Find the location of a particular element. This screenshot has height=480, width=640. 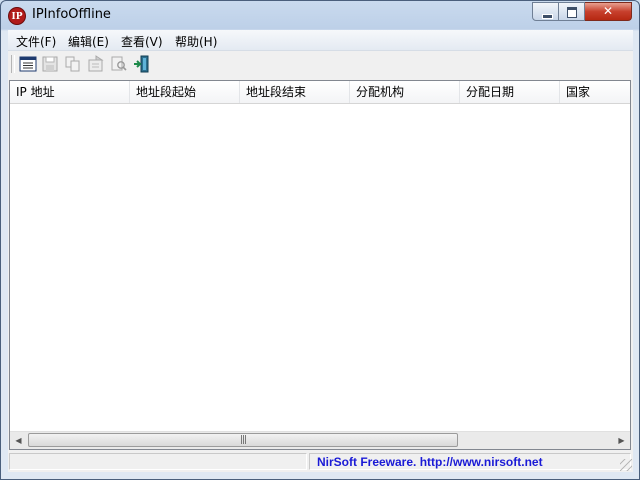

menu-help: 帮助(H) is located at coordinates (196, 41).